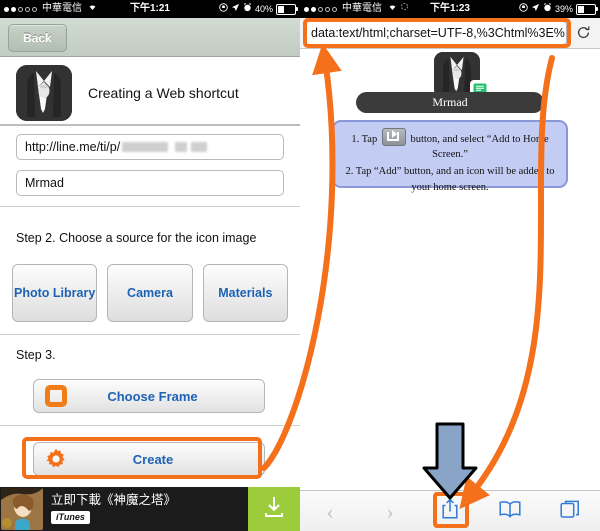  I want to click on url-input-value: http://line.me/ti/p/, so click(73, 147).